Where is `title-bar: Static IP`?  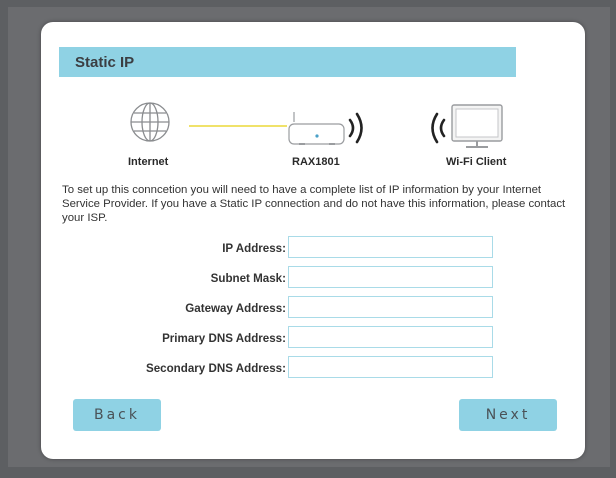 title-bar: Static IP is located at coordinates (287, 62).